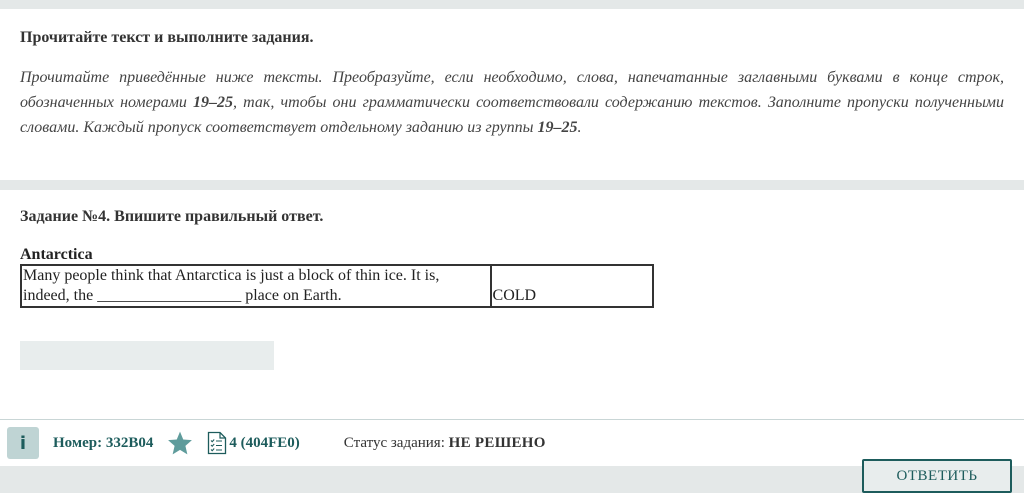 The height and width of the screenshot is (493, 1024). Describe the element at coordinates (147, 355) in the screenshot. I see `answer-input` at that location.